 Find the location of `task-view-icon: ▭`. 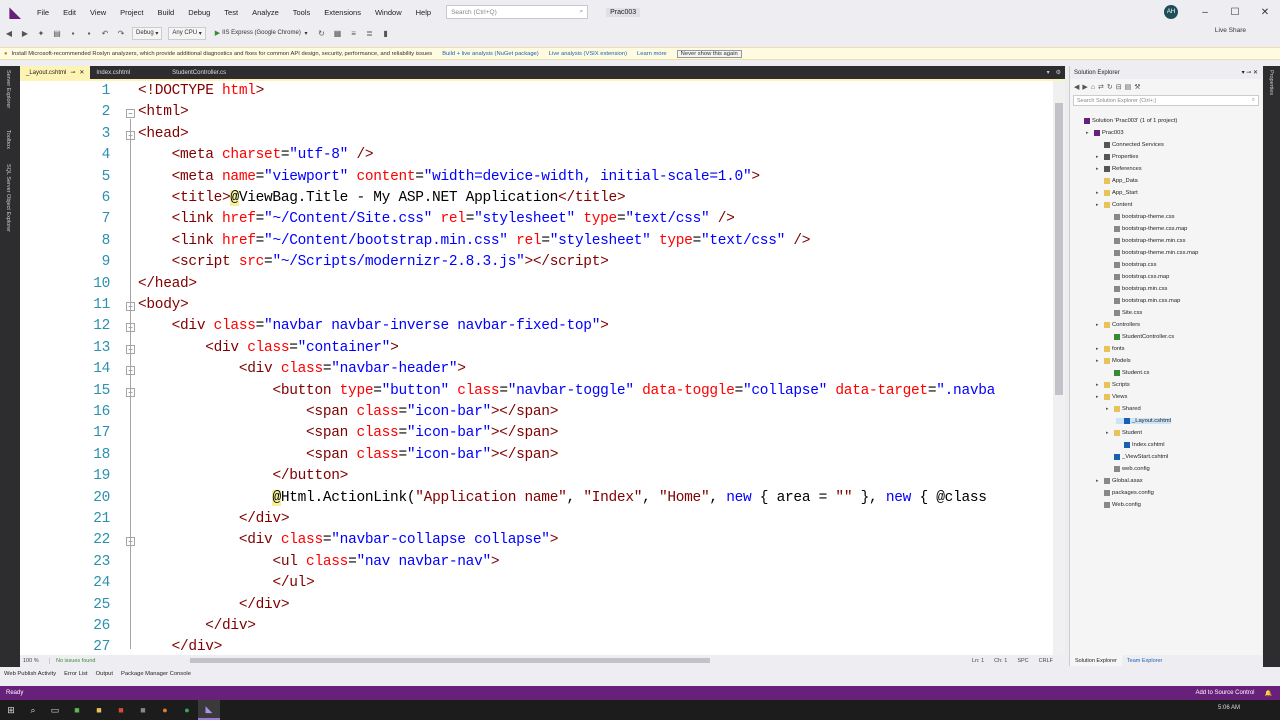

task-view-icon: ▭ is located at coordinates (55, 710).